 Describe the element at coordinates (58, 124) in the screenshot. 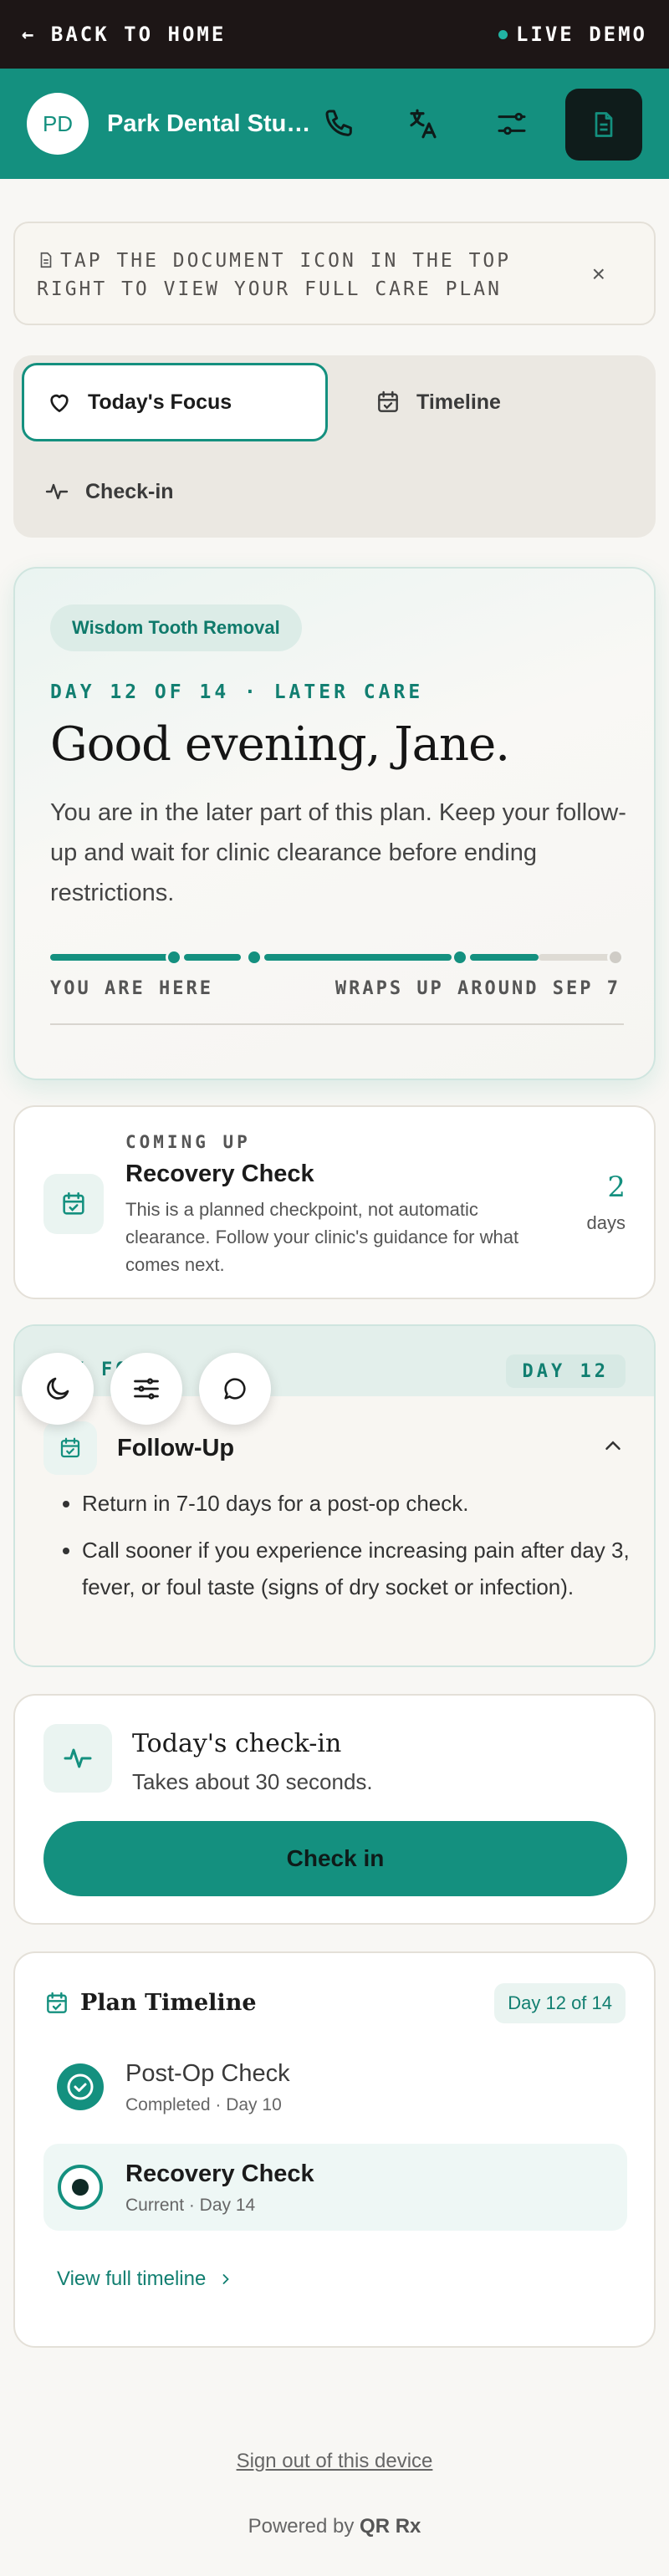

I see `clinic-avatar: PD` at that location.